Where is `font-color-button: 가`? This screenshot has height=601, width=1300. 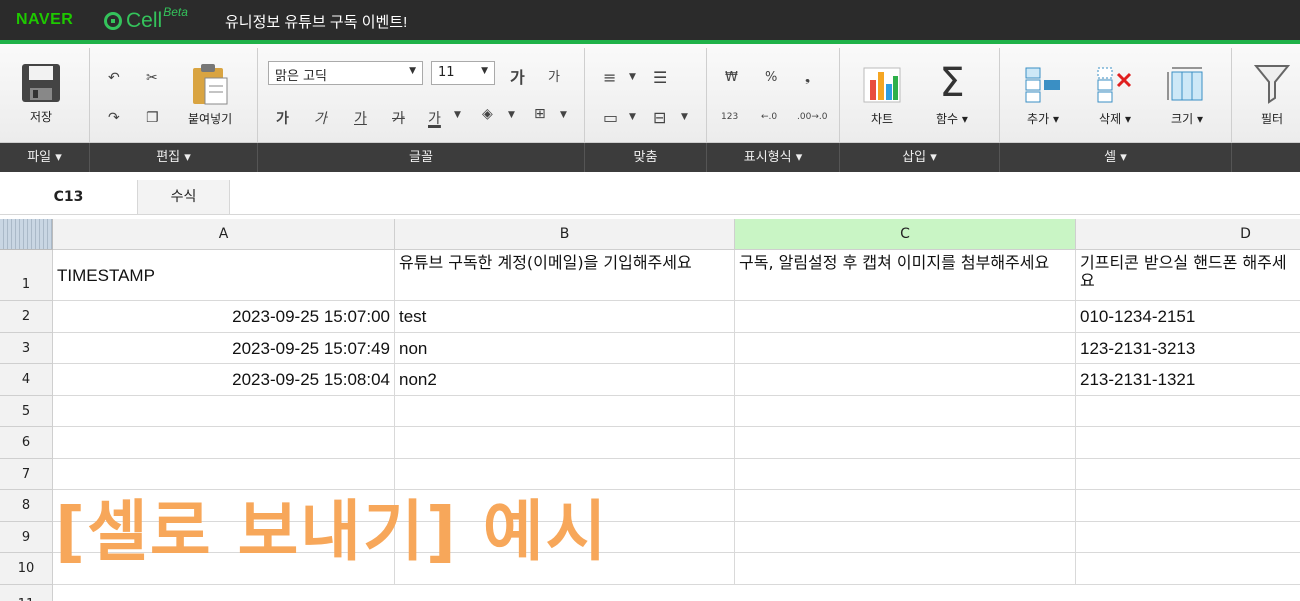 font-color-button: 가 is located at coordinates (434, 118).